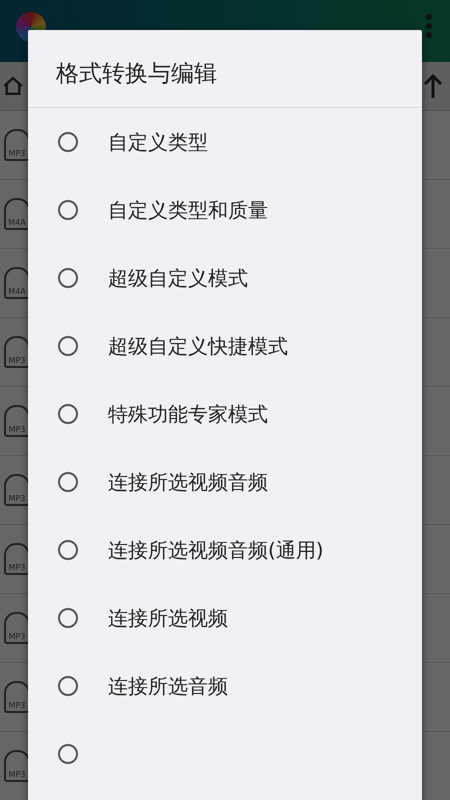 The width and height of the screenshot is (450, 800). Describe the element at coordinates (13, 86) in the screenshot. I see `home-icon` at that location.